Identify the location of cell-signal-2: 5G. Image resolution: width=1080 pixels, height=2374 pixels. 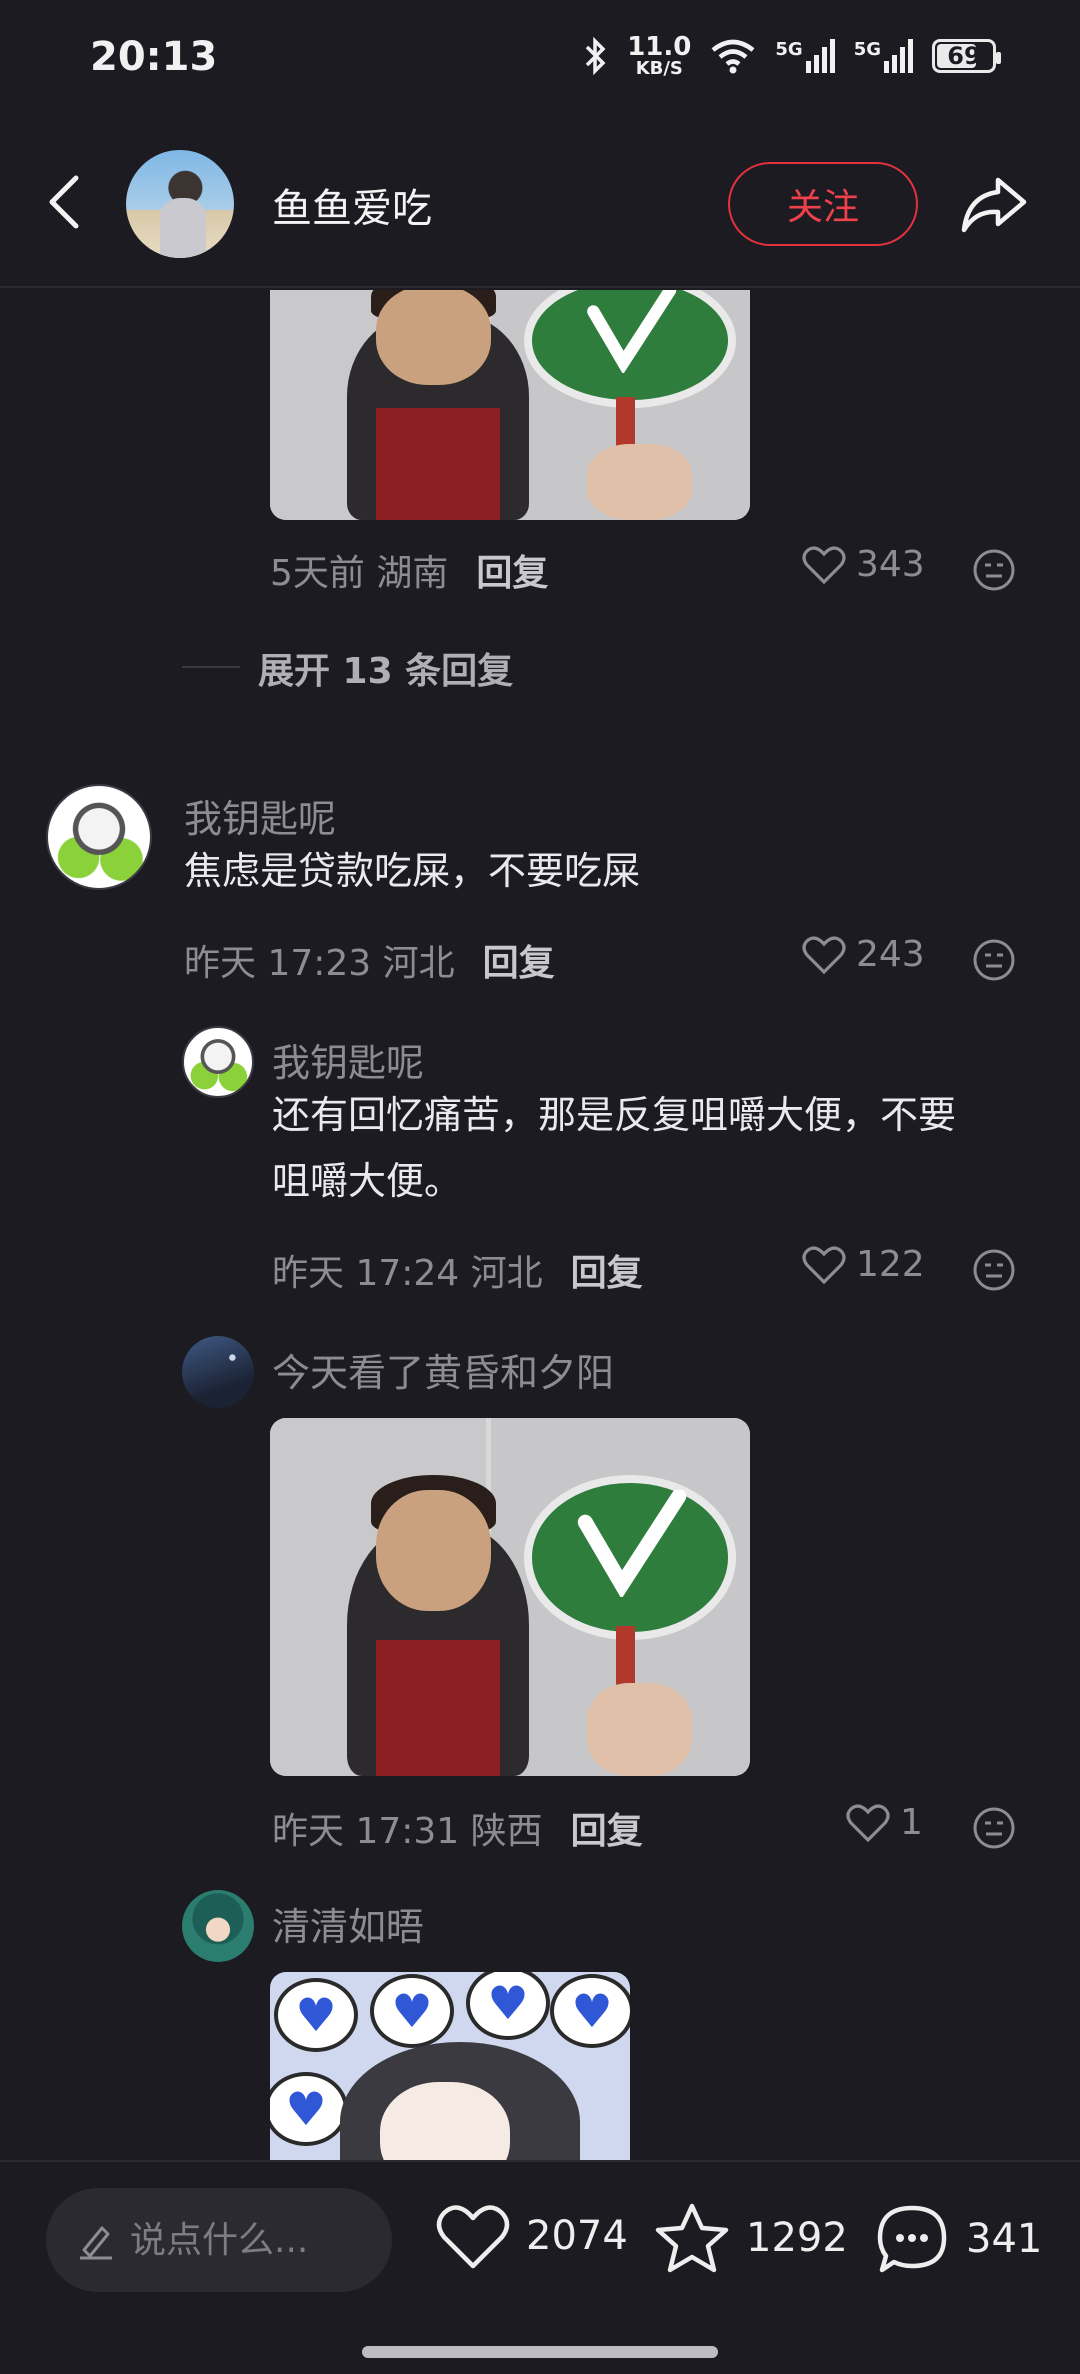
(884, 56).